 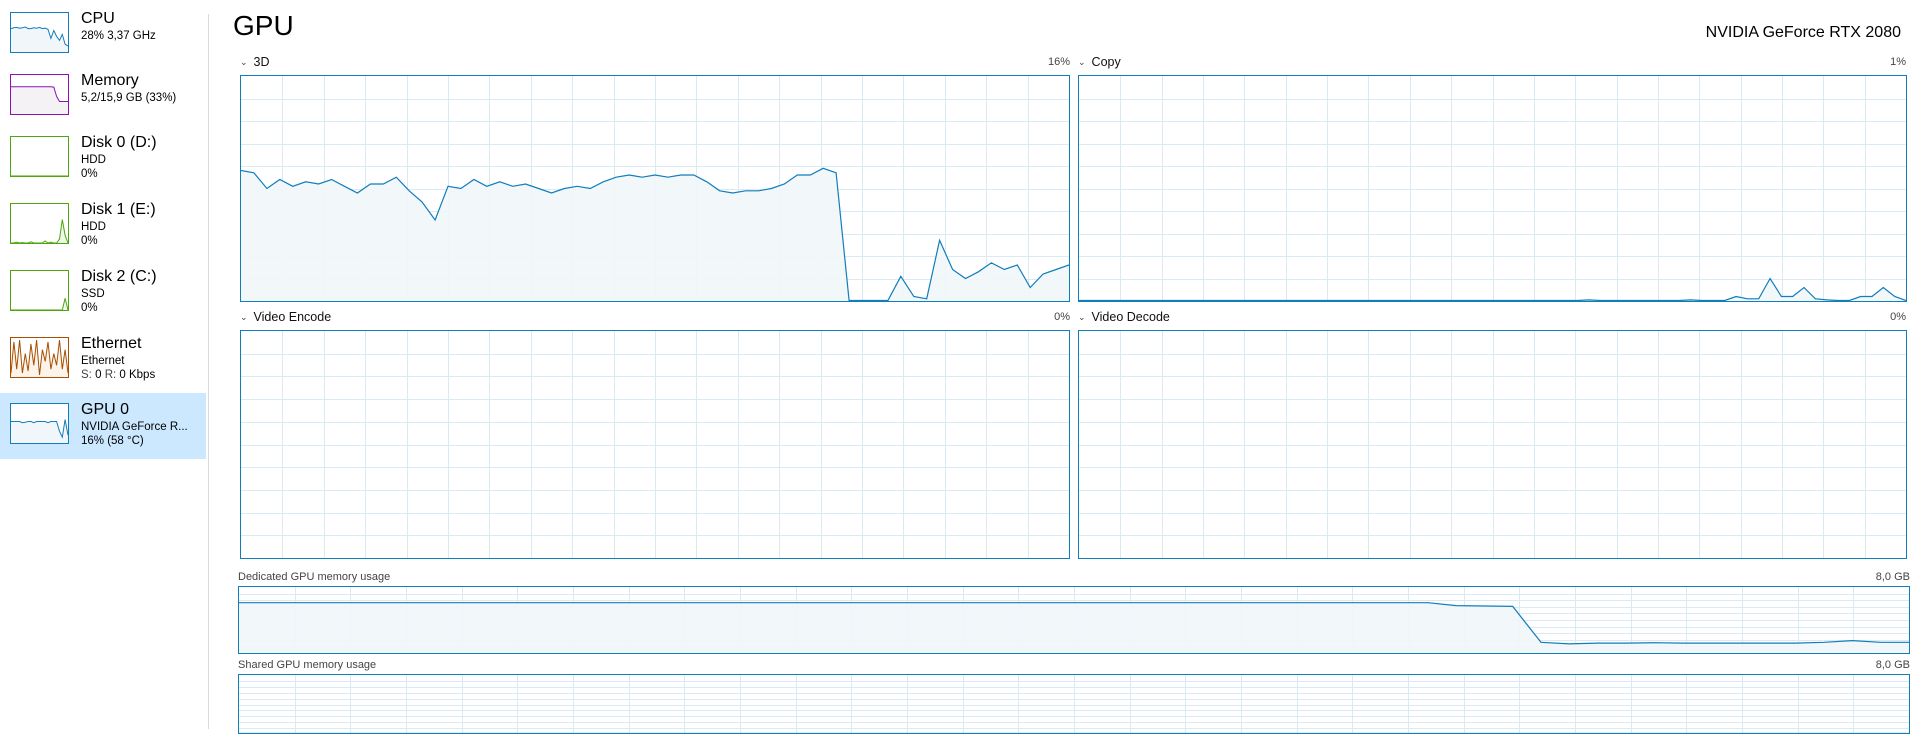 What do you see at coordinates (1803, 33) in the screenshot?
I see `gpu-model-name: NVIDIA GeForce RTX 2080` at bounding box center [1803, 33].